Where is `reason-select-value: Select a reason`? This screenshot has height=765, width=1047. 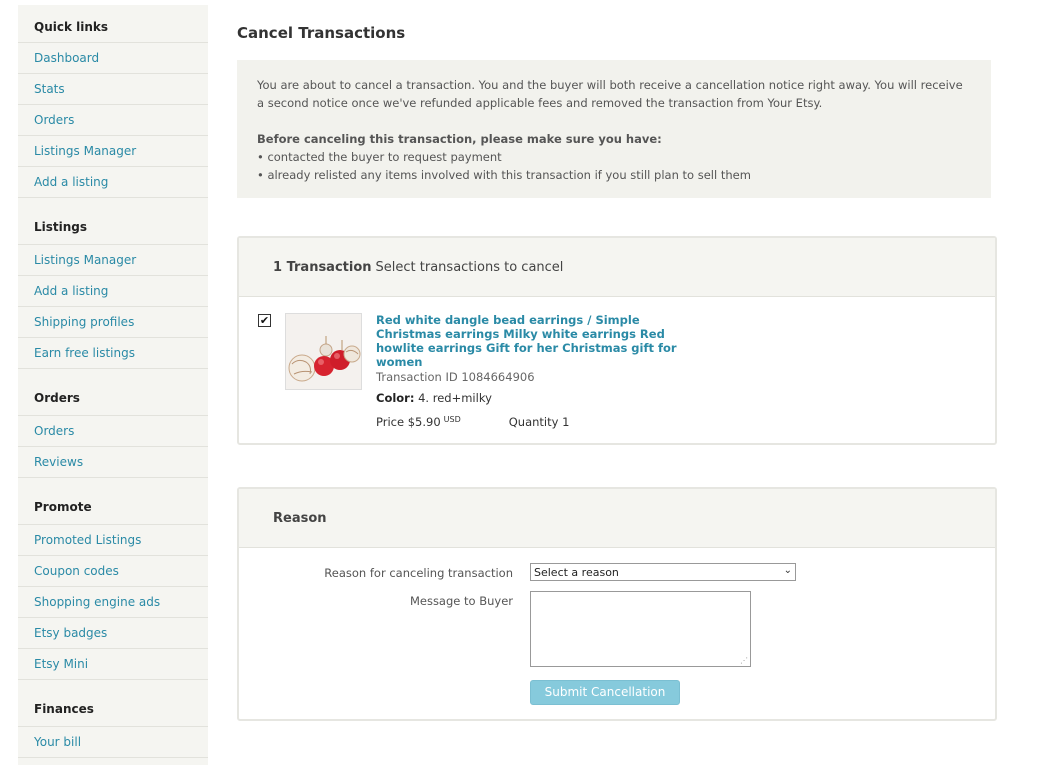
reason-select-value: Select a reason is located at coordinates (576, 572).